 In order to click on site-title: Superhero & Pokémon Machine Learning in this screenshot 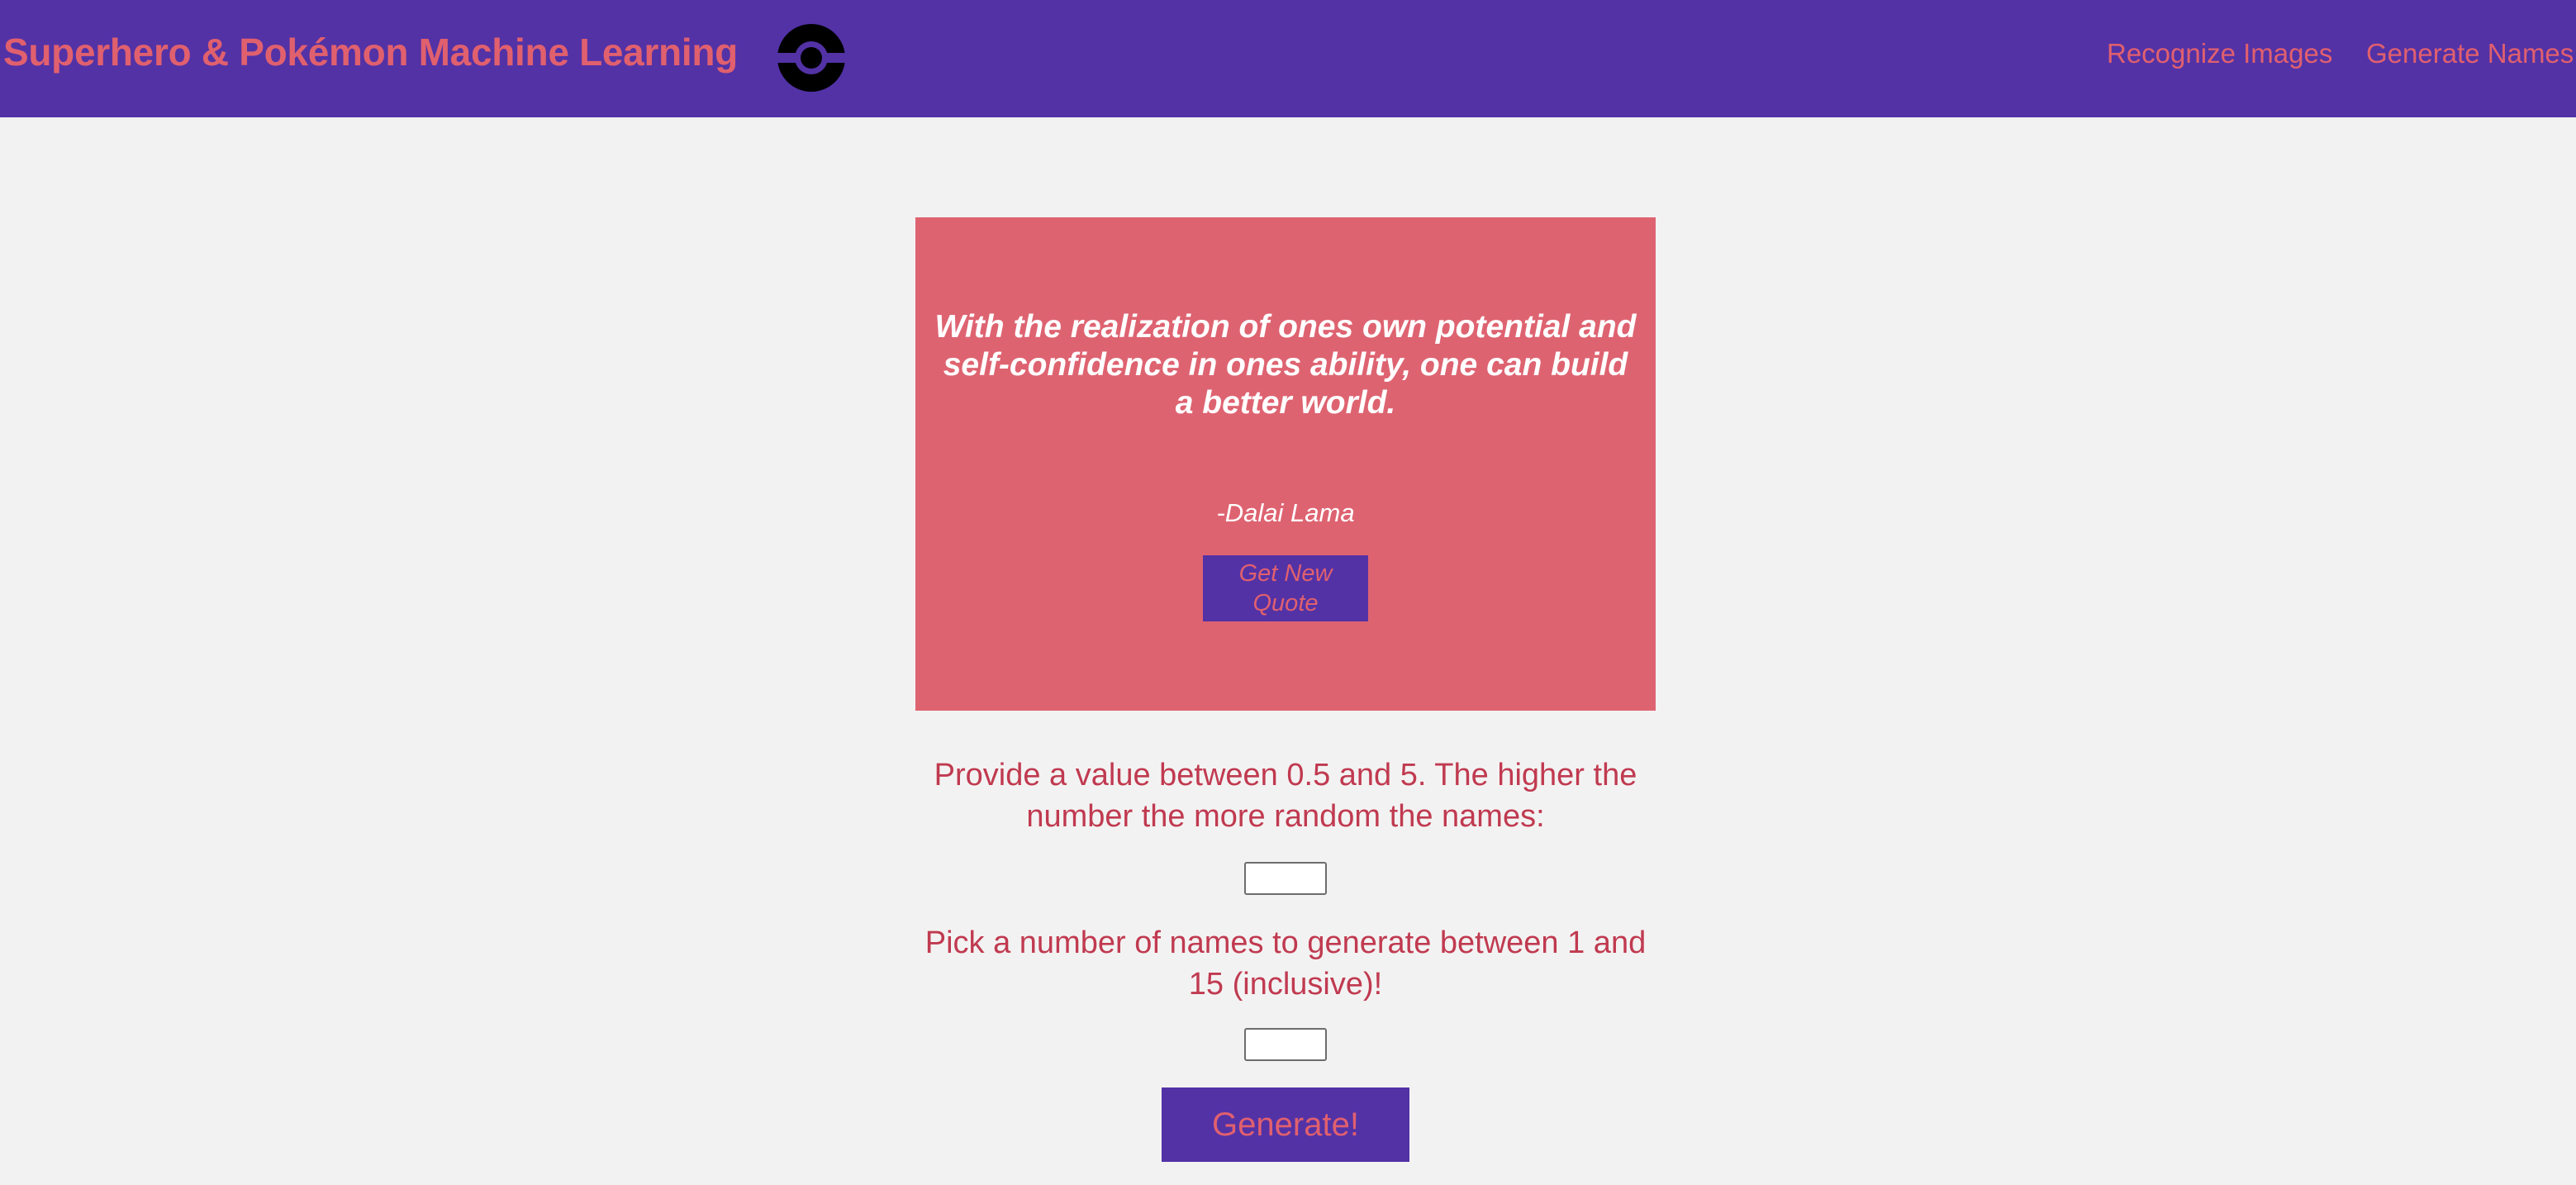, I will do `click(370, 52)`.